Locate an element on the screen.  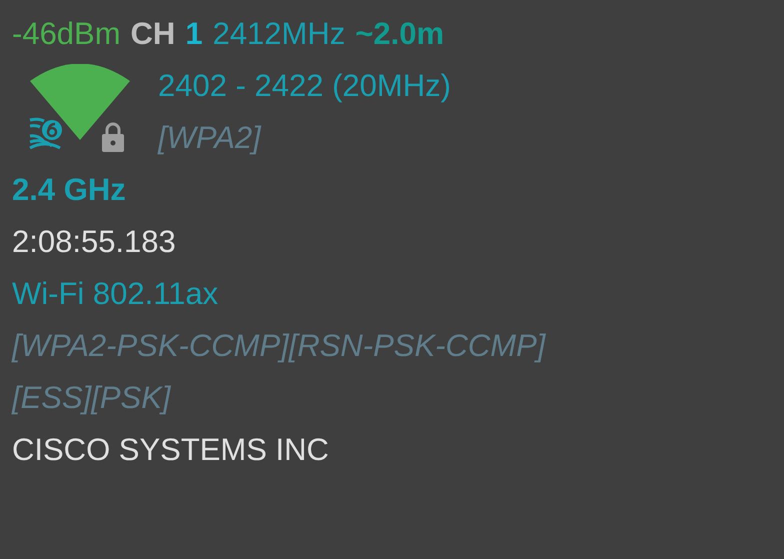
band-label: 2.4 GHz is located at coordinates (69, 190).